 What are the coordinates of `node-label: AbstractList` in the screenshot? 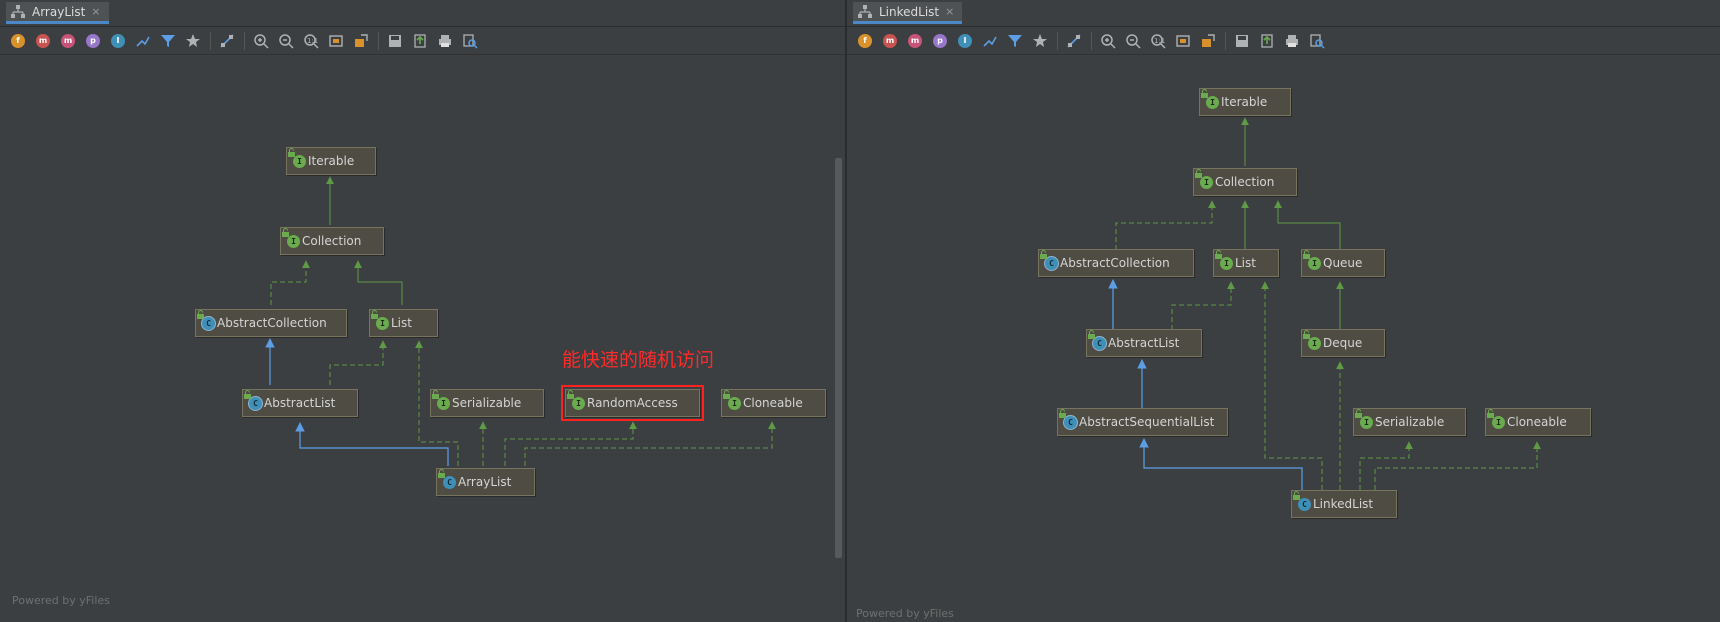 It's located at (300, 403).